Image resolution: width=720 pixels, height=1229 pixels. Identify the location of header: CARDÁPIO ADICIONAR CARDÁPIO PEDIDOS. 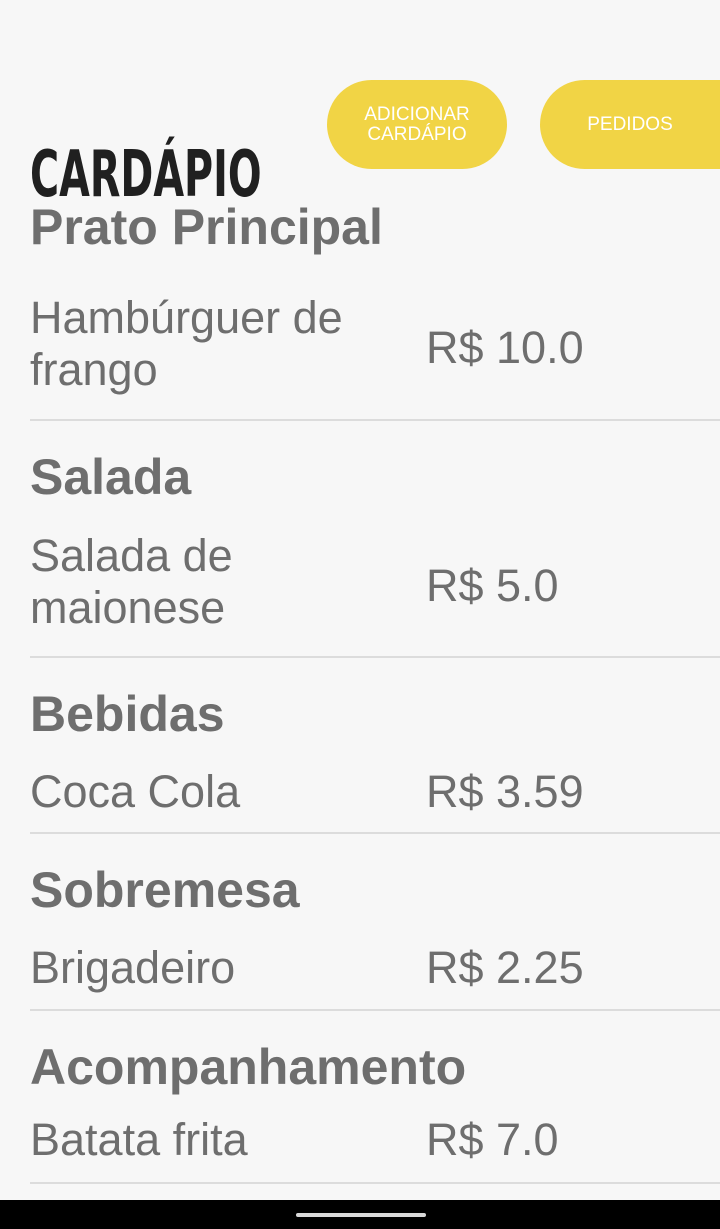
(360, 145).